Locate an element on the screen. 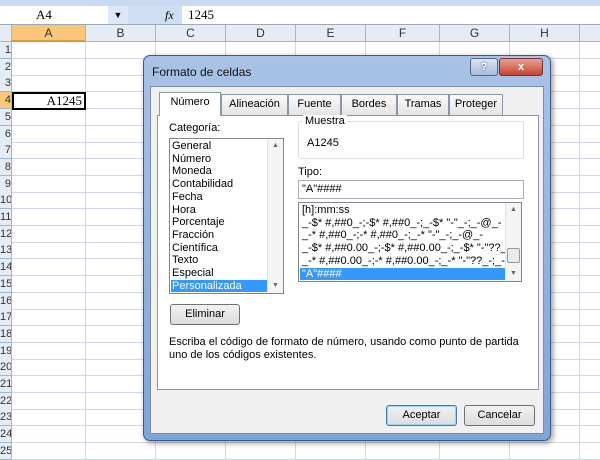  tab-2: Alineación is located at coordinates (254, 104).